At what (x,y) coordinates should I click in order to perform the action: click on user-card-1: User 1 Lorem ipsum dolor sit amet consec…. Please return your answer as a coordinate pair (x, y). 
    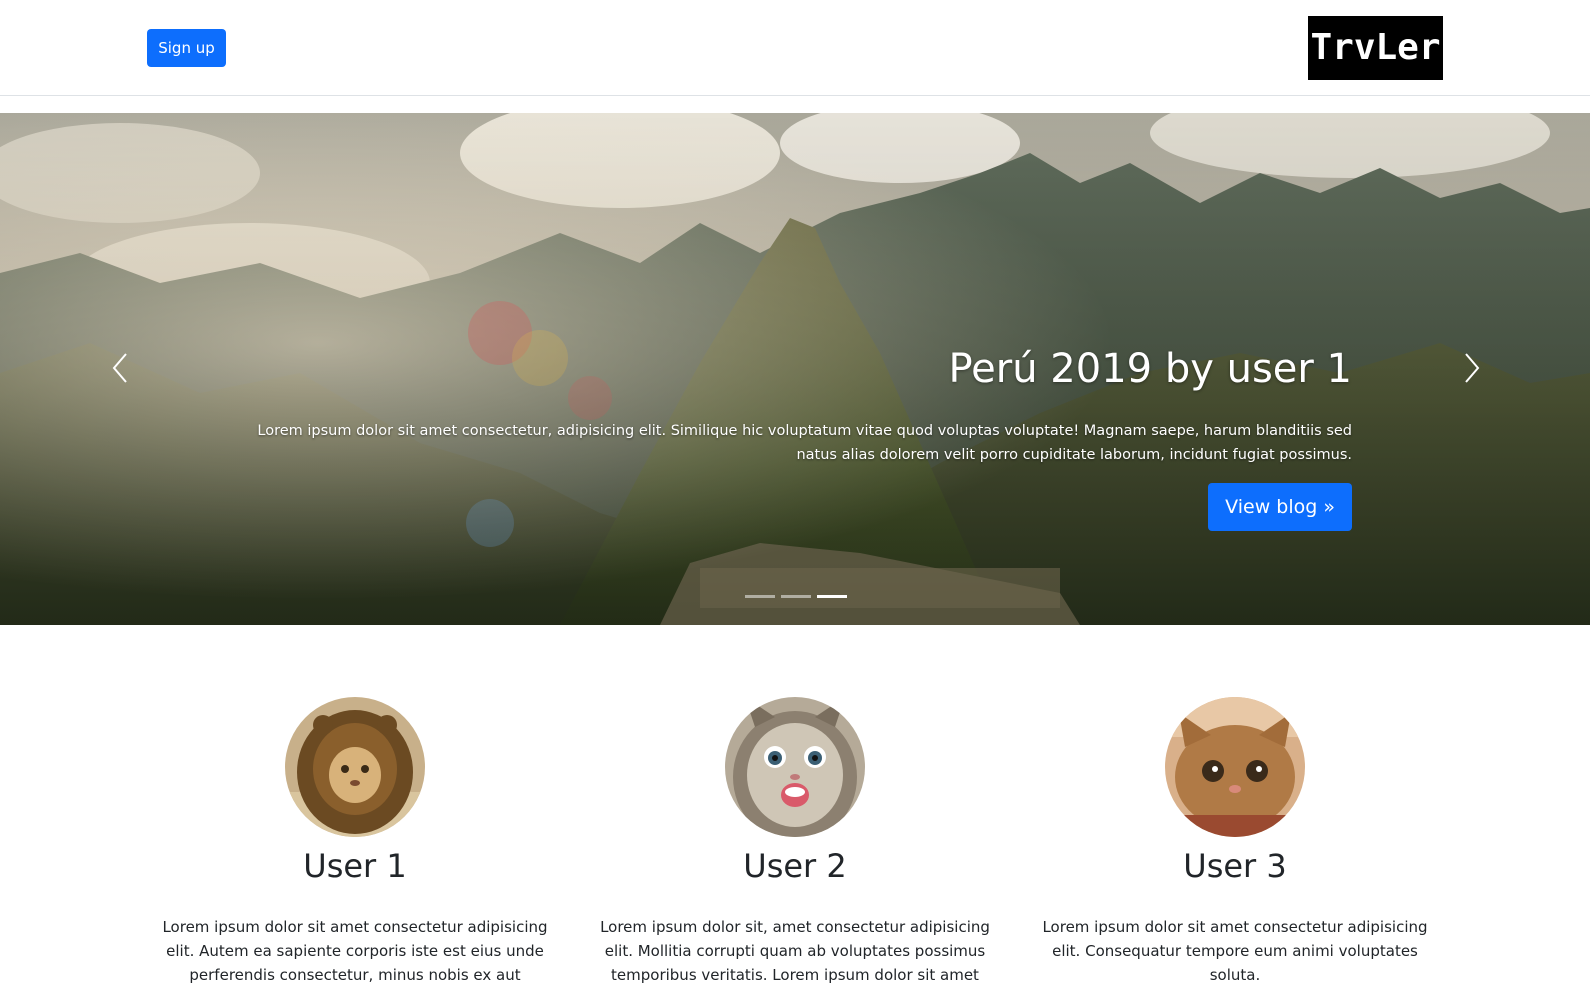
    Looking at the image, I should click on (355, 842).